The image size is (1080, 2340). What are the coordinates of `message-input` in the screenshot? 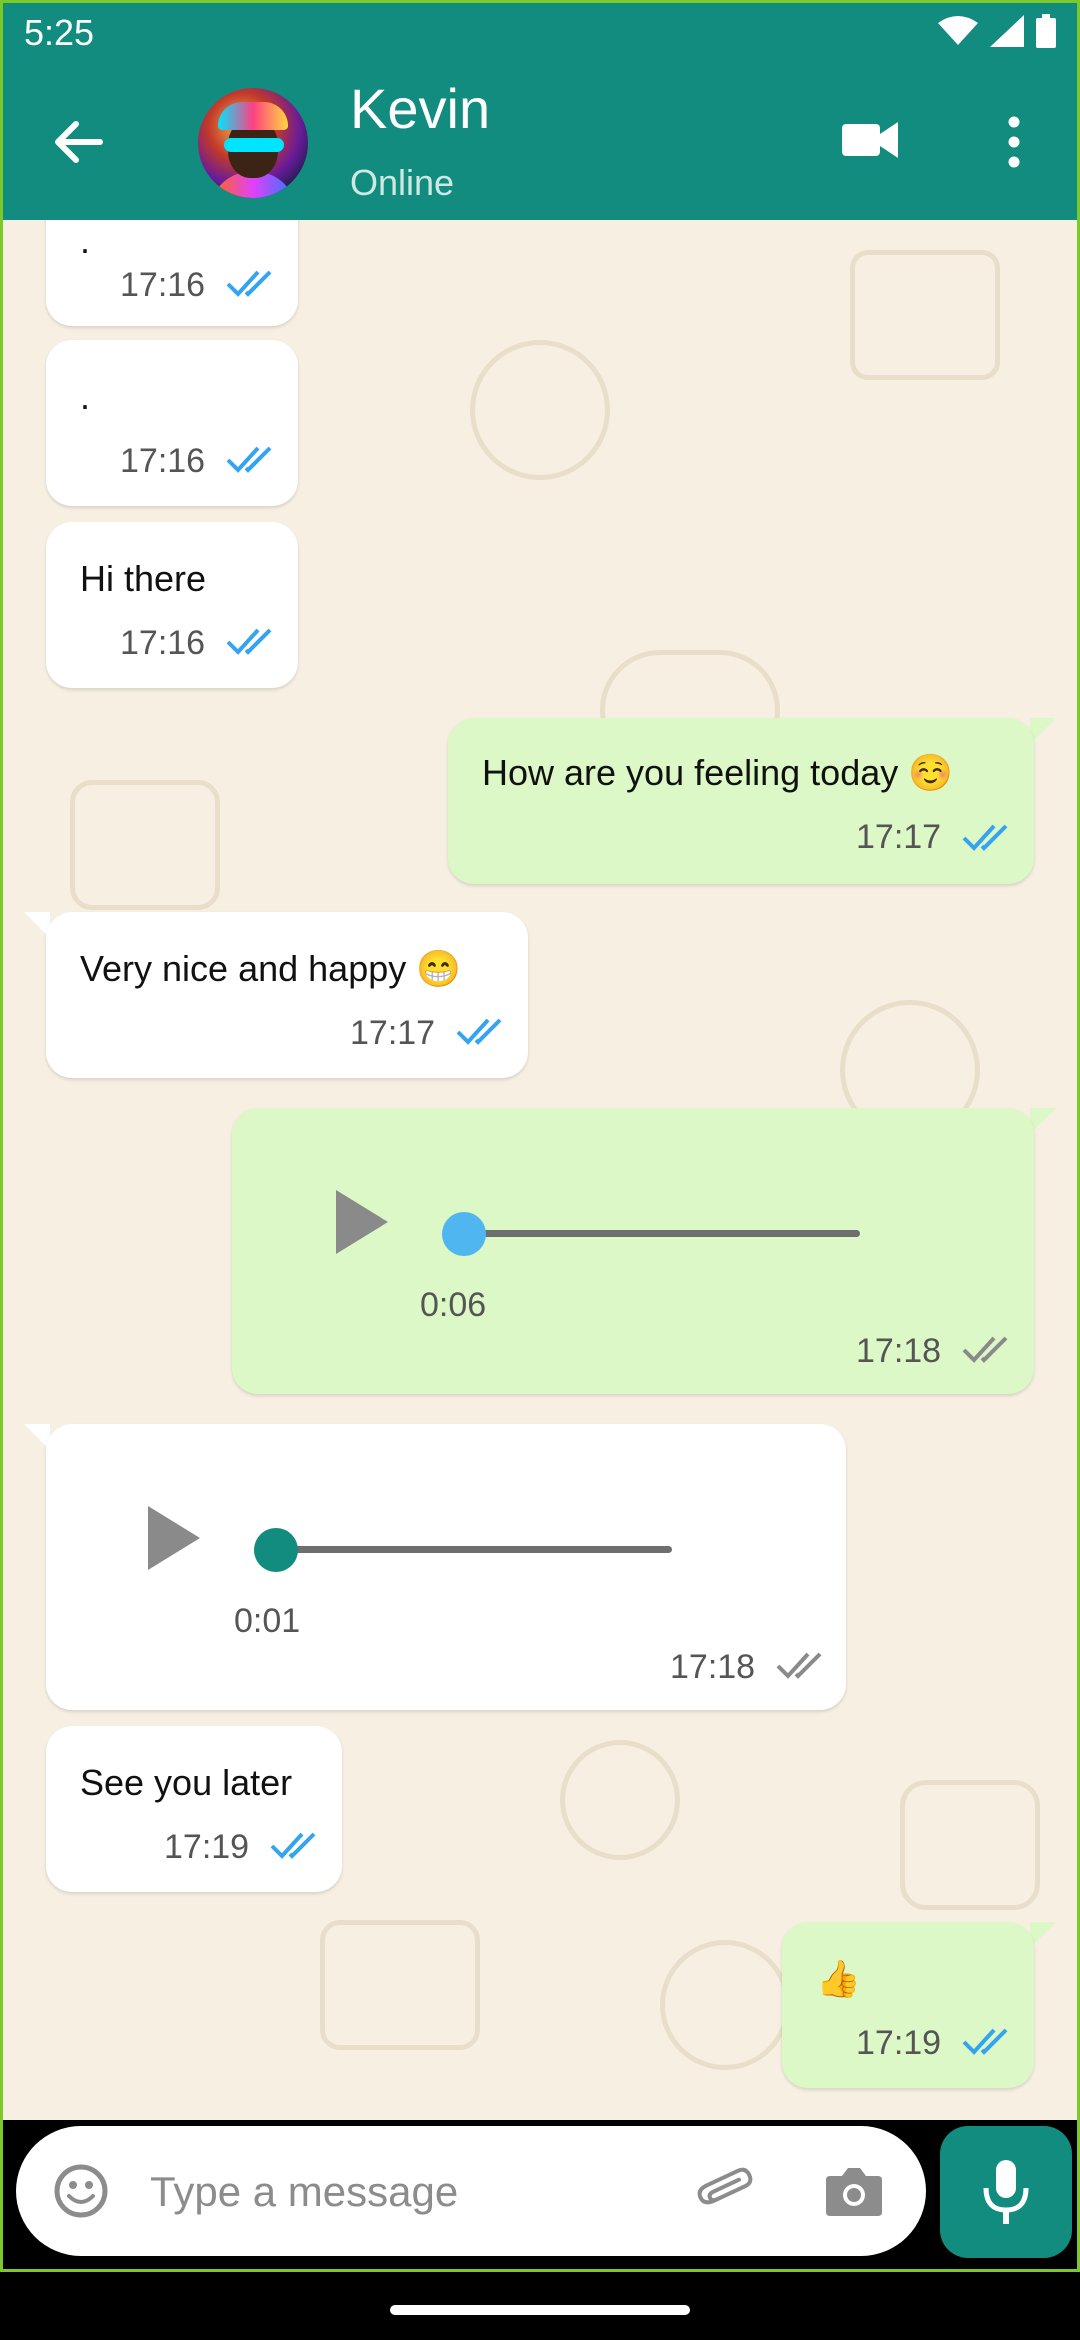 It's located at (410, 2192).